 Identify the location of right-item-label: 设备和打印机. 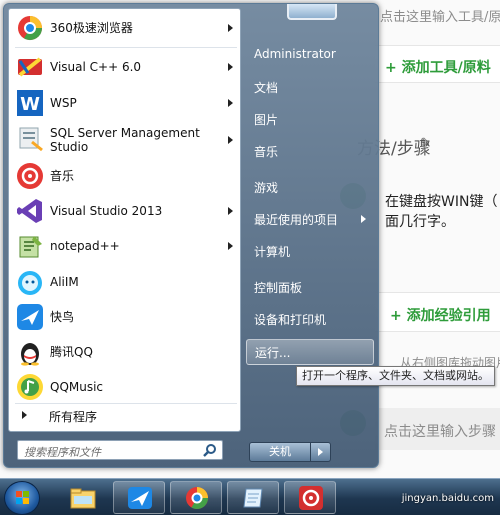
(290, 319).